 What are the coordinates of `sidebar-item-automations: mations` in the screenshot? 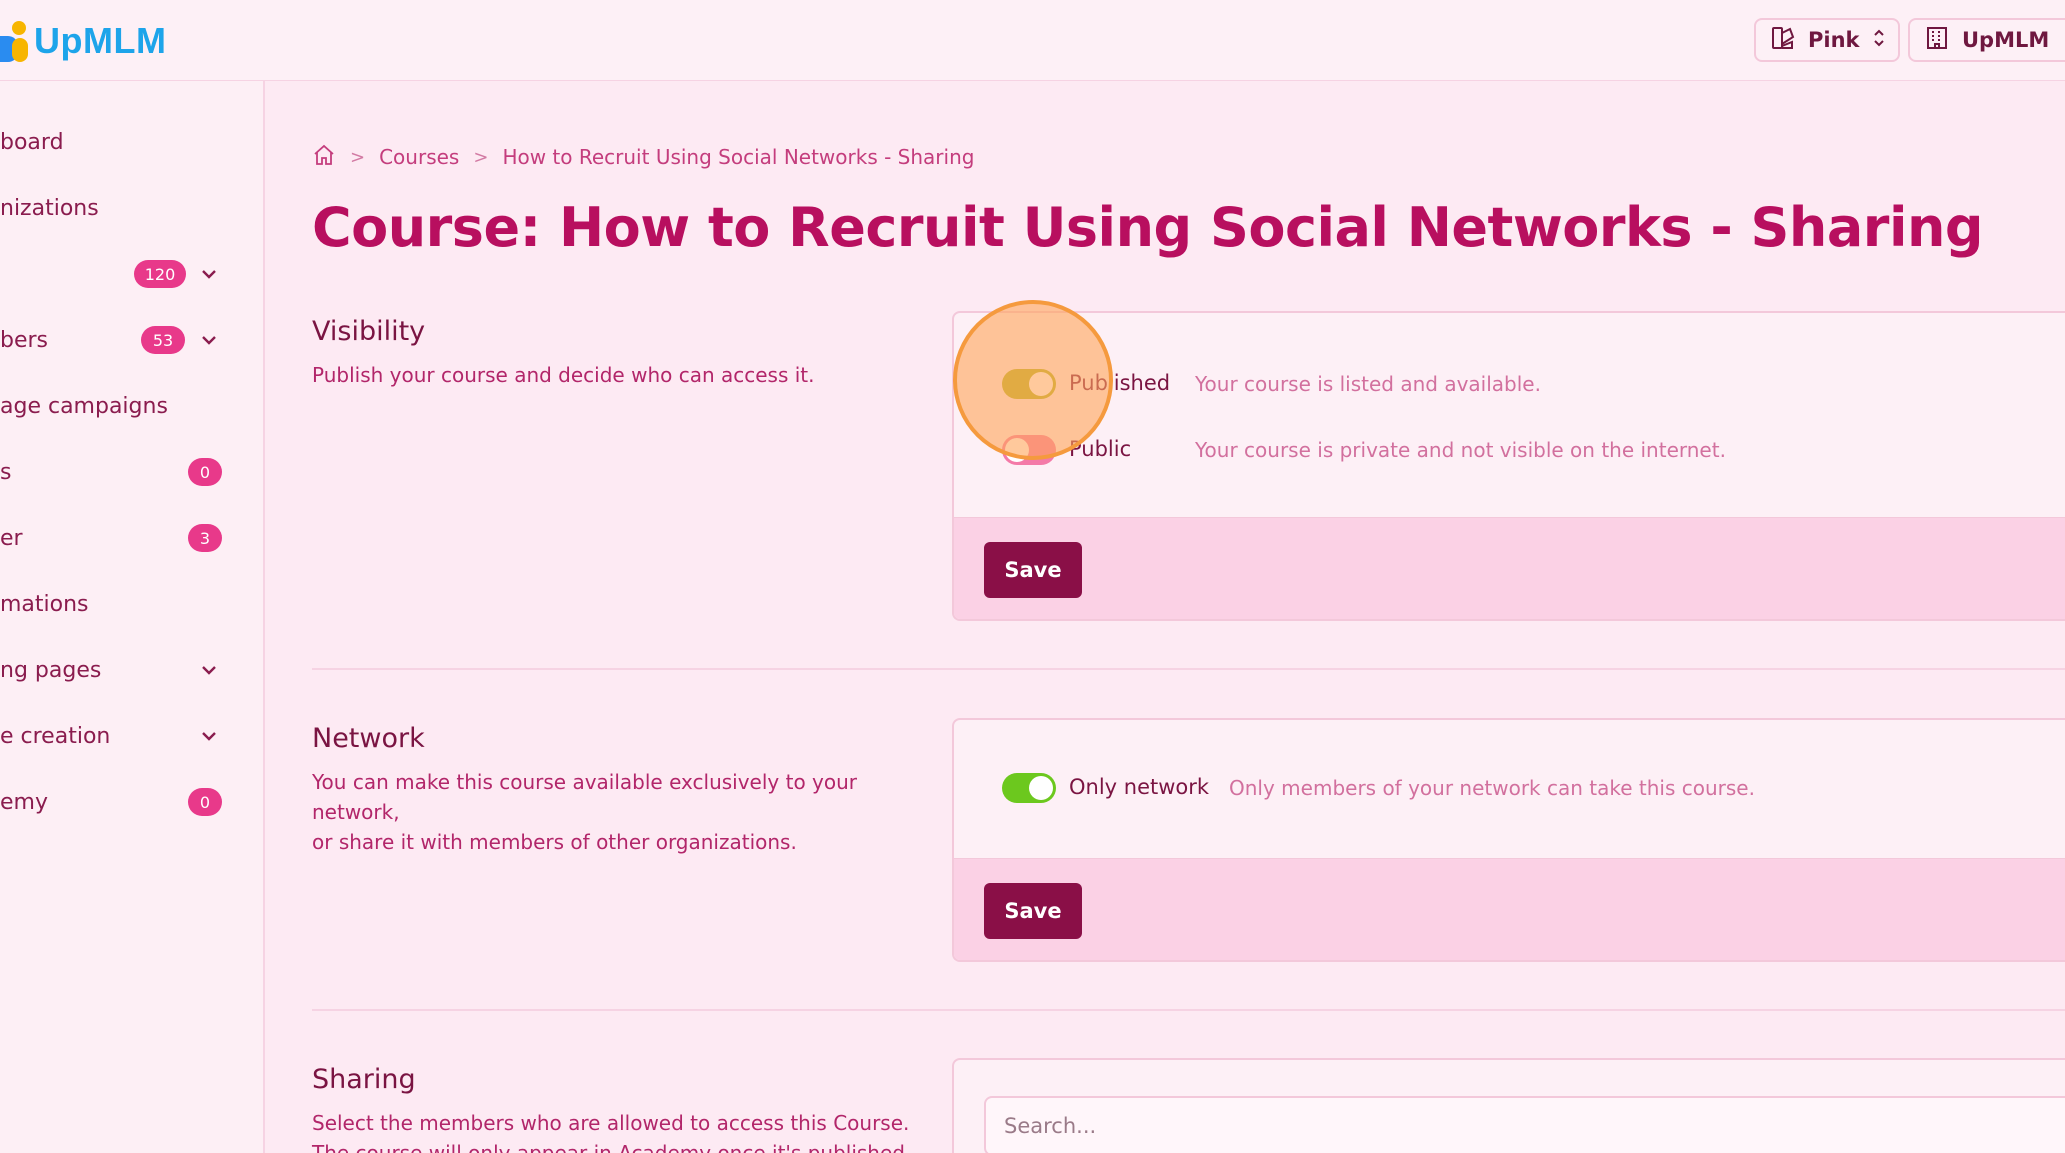 It's located at (132, 604).